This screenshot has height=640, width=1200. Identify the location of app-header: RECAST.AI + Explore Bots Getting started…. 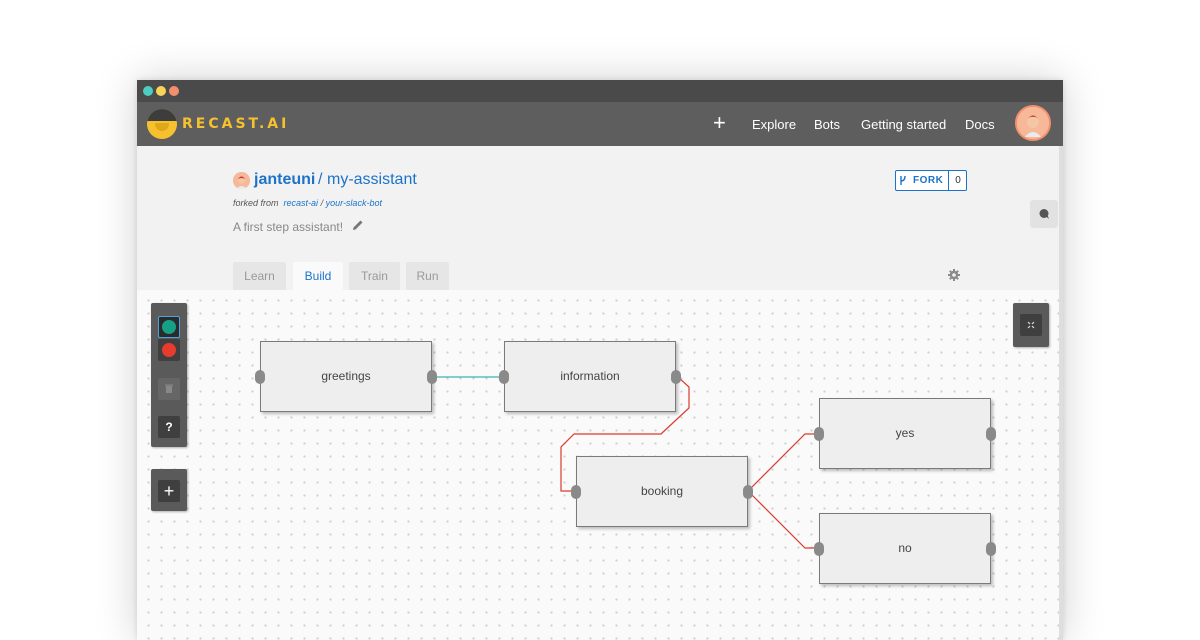
(600, 124).